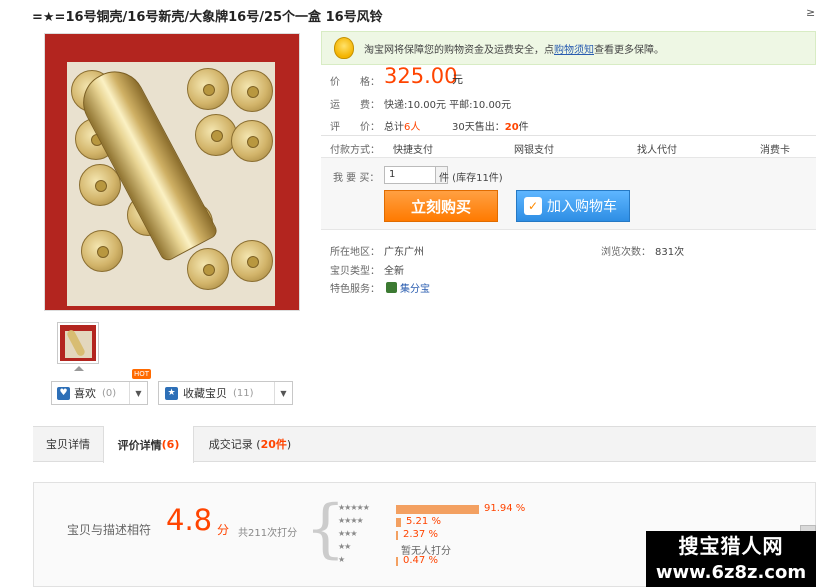  Describe the element at coordinates (413, 150) in the screenshot. I see `payment-method-express: 快捷支付` at that location.